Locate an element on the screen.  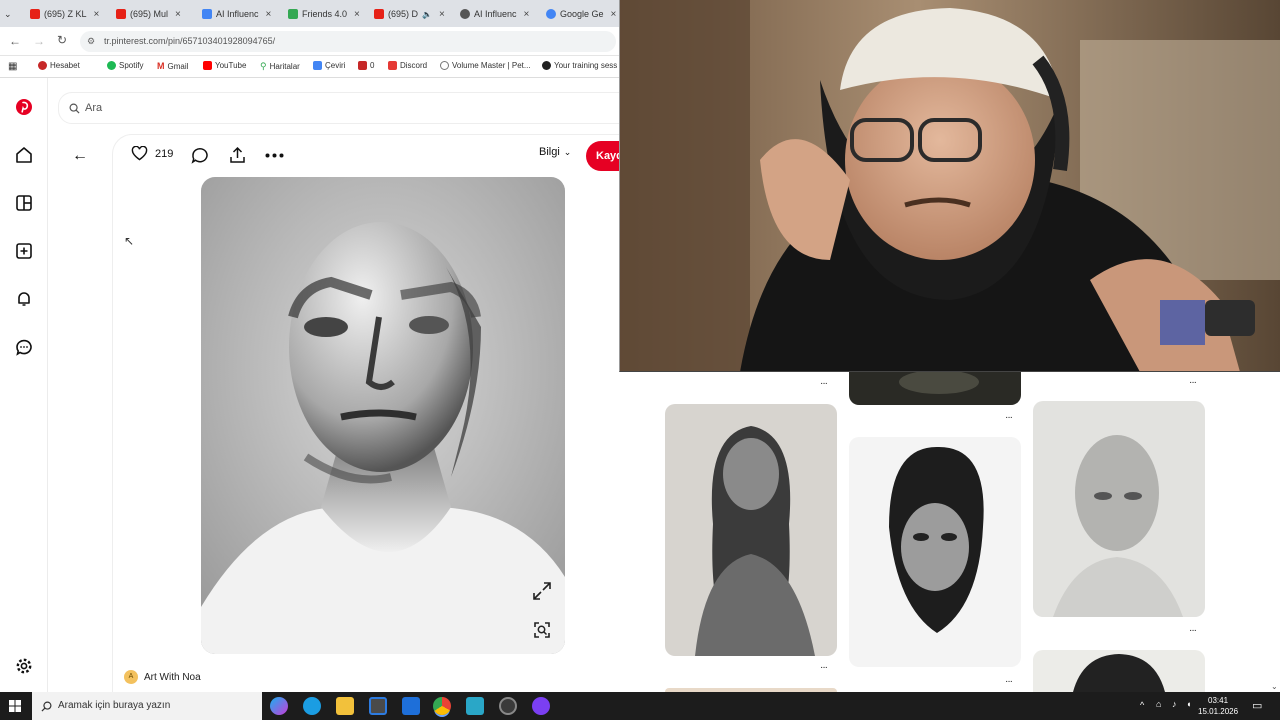
scroll-down-icon: ⌄ is located at coordinates (1274, 686).